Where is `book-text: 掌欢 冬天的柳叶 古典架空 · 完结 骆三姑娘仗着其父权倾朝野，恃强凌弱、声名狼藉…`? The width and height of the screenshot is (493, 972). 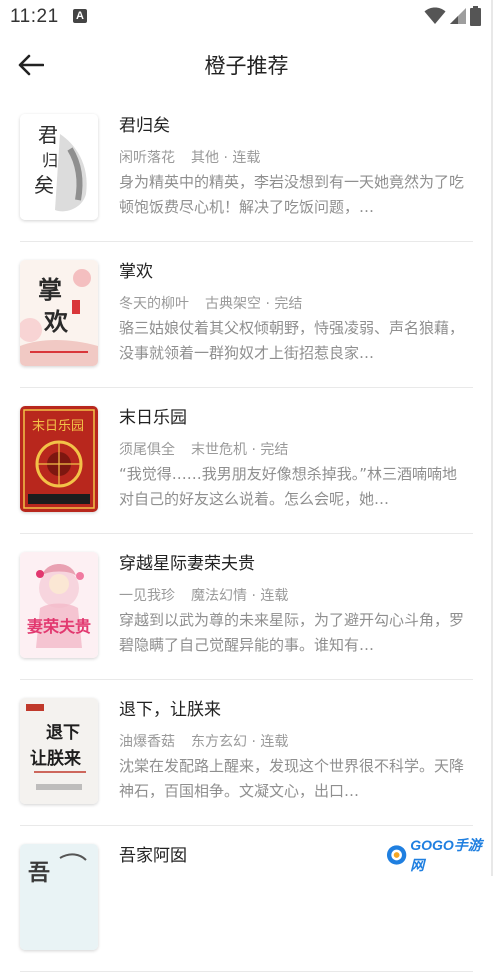 book-text: 掌欢 冬天的柳叶 古典架空 · 完结 骆三姑娘仗着其父权倾朝野，恃强凌弱、声名狼藉… is located at coordinates (294, 313).